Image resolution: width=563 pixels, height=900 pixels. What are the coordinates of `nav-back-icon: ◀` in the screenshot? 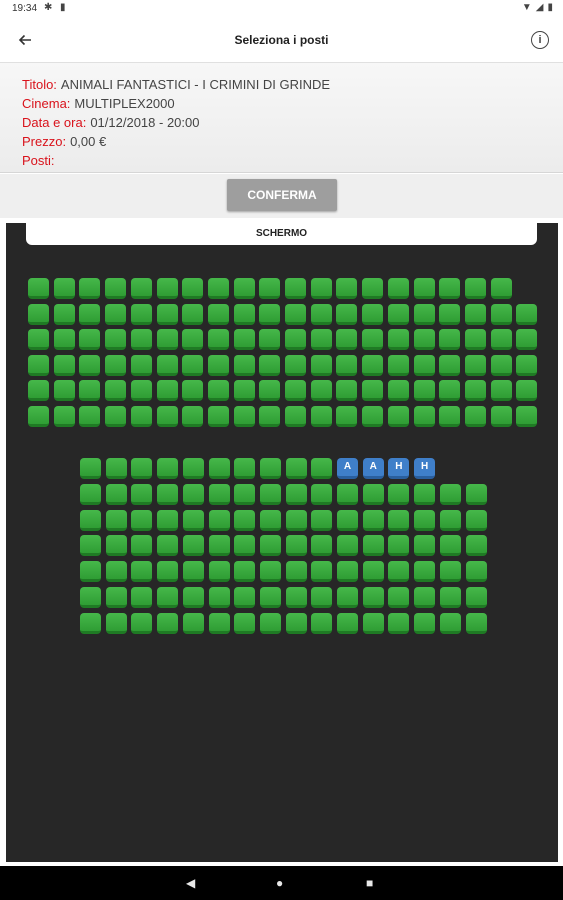 It's located at (190, 883).